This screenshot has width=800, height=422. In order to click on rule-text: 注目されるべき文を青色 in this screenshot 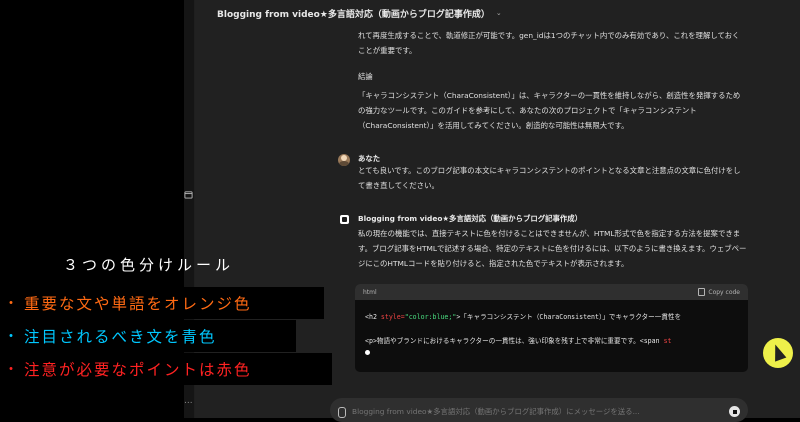, I will do `click(120, 337)`.